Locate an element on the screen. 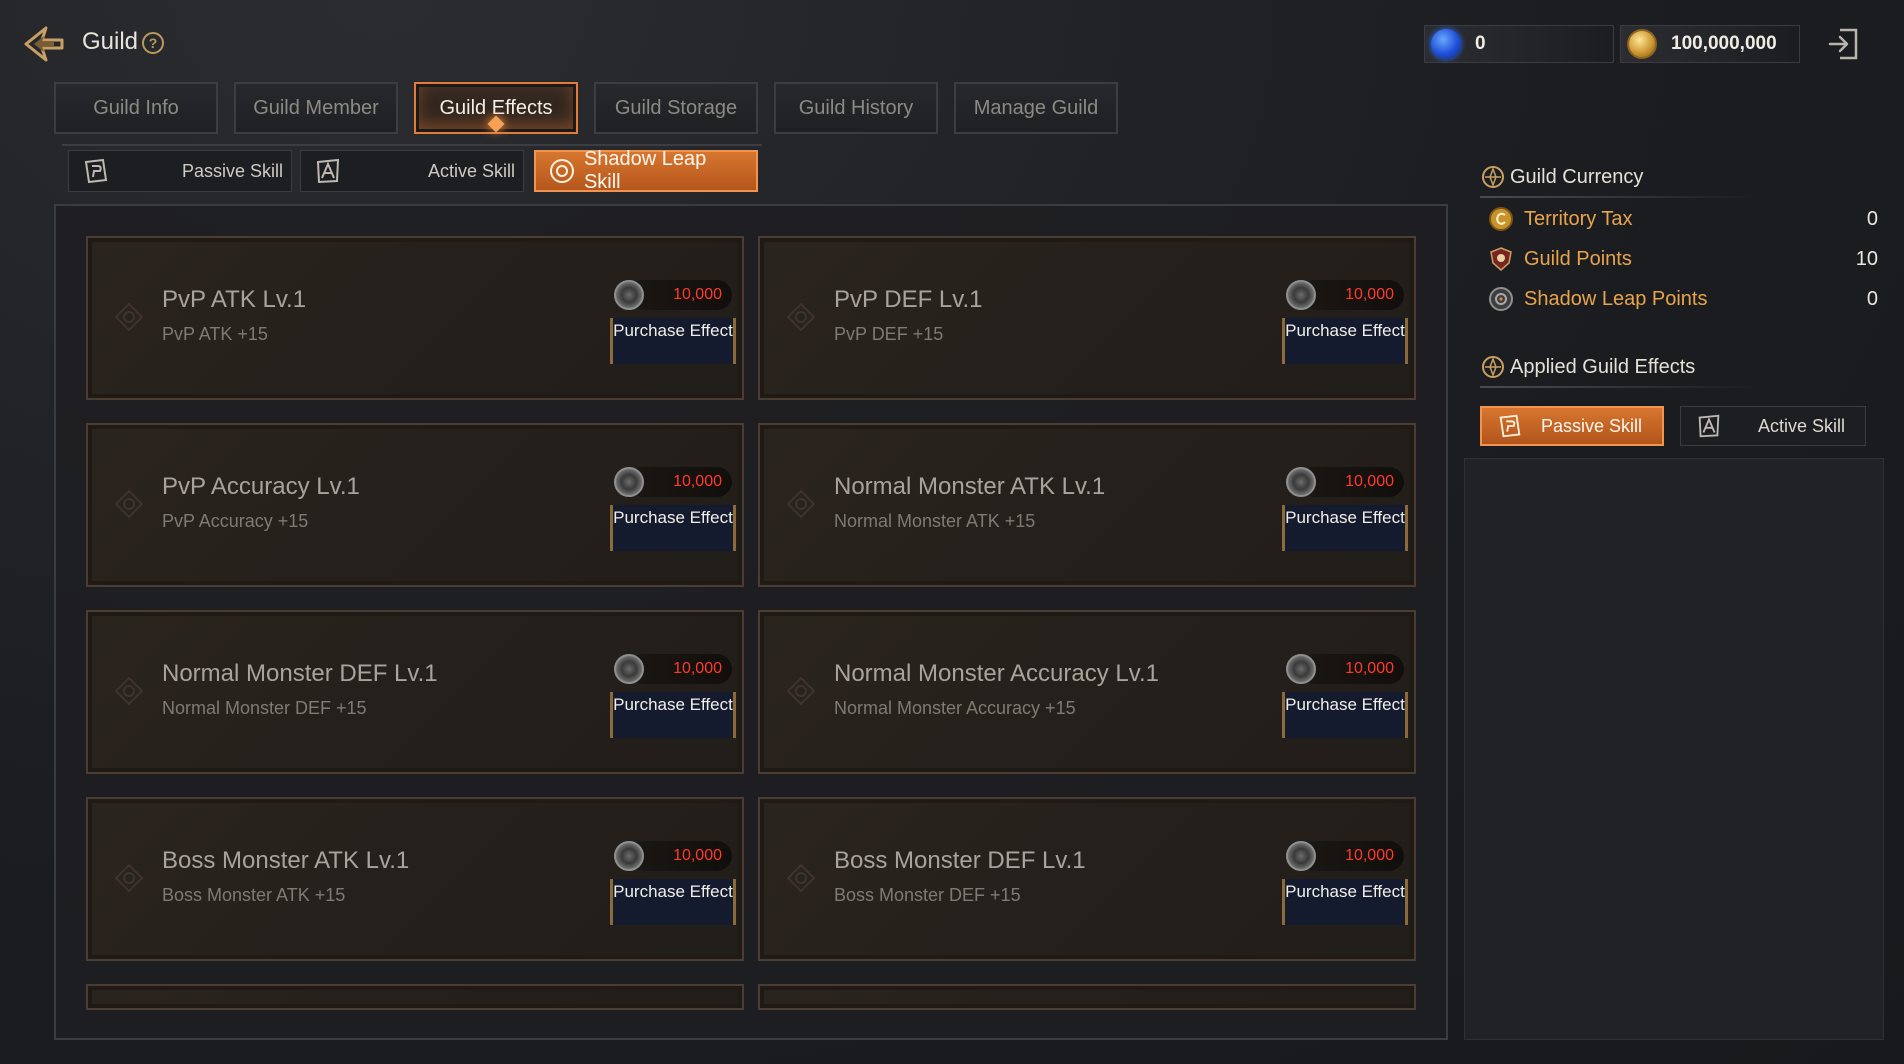 This screenshot has width=1904, height=1064. tab-guild-info: Guild Info is located at coordinates (136, 108).